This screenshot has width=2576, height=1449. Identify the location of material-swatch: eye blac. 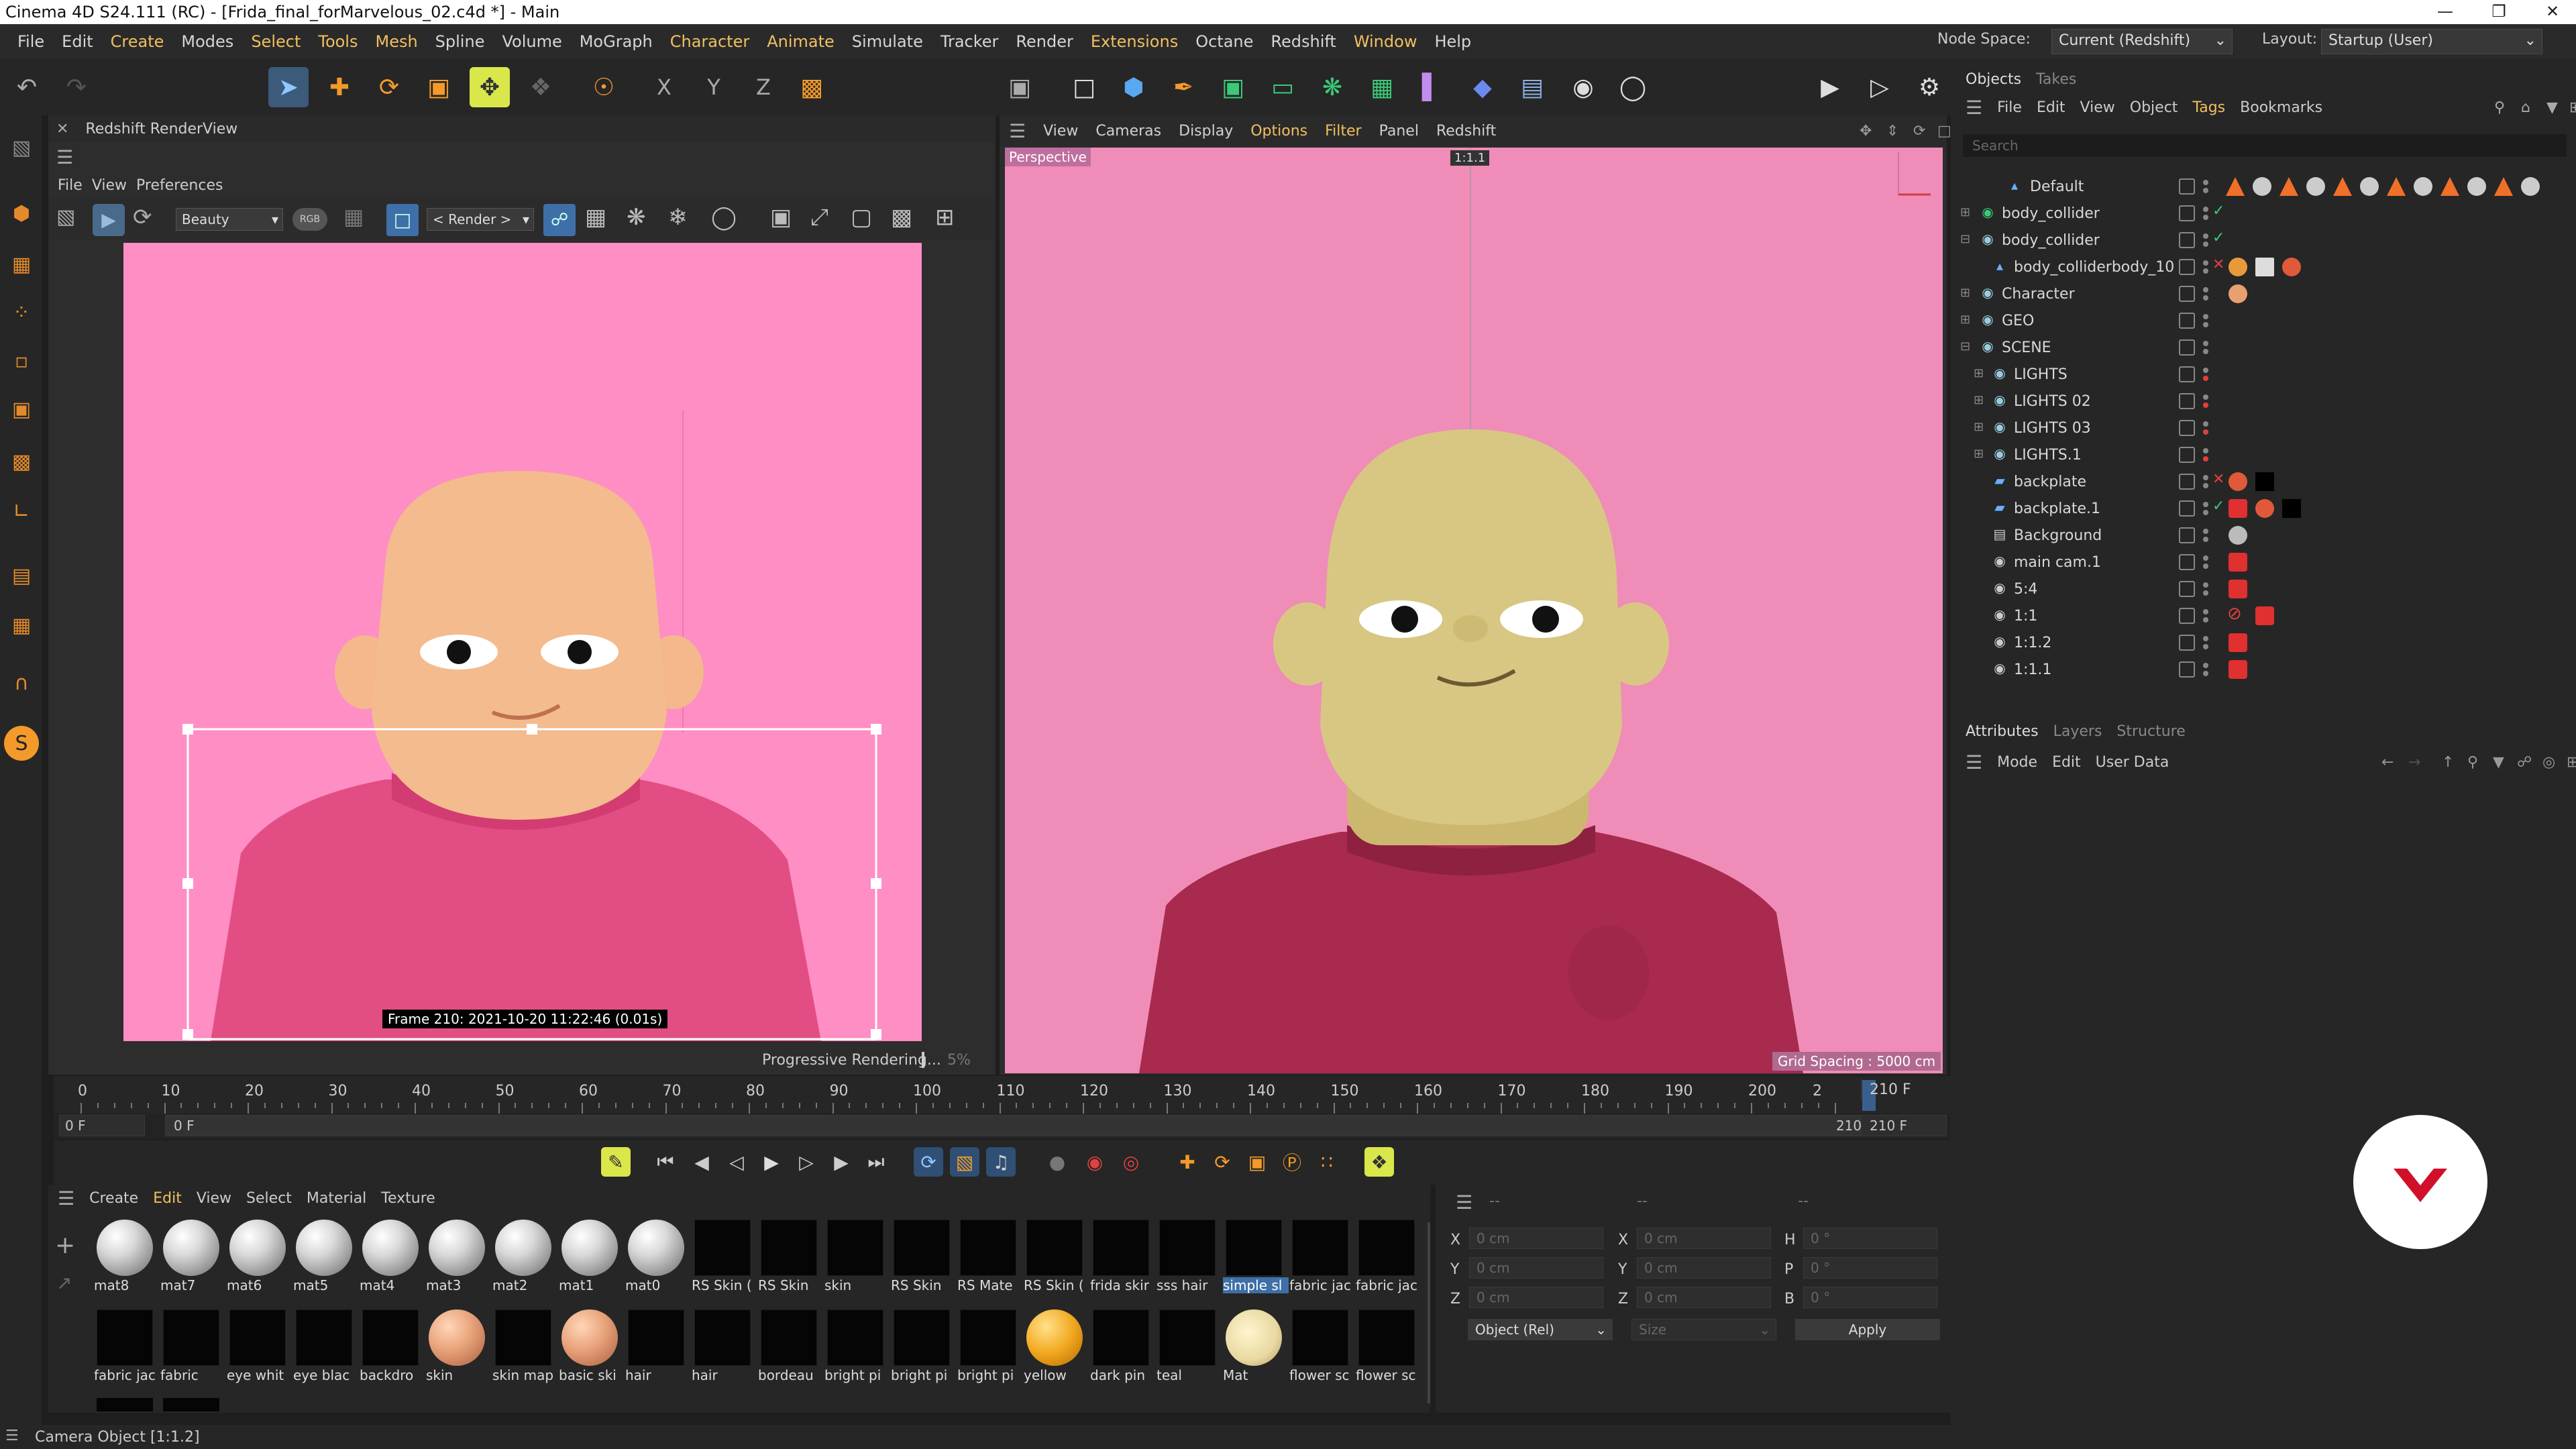
(323, 1347).